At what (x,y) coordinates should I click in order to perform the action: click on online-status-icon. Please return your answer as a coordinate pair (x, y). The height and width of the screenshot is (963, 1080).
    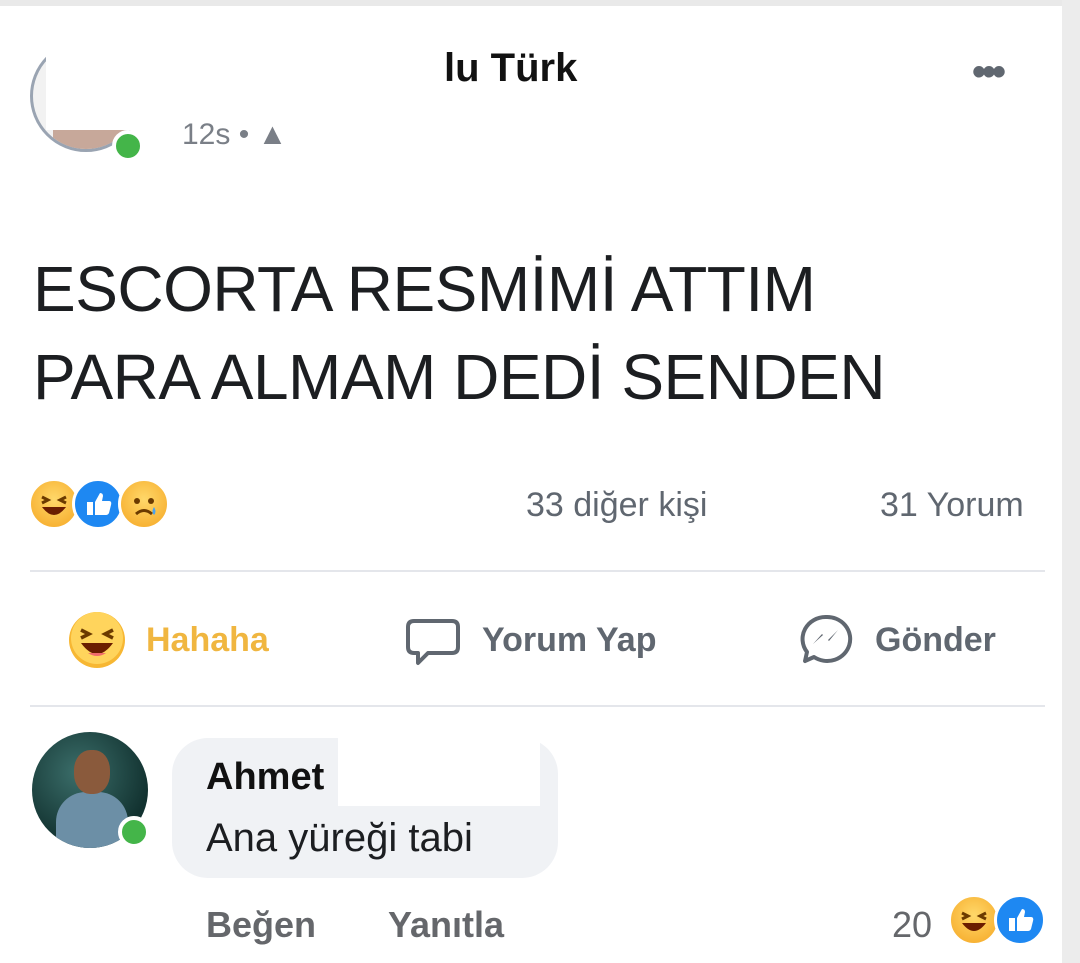
    Looking at the image, I should click on (128, 146).